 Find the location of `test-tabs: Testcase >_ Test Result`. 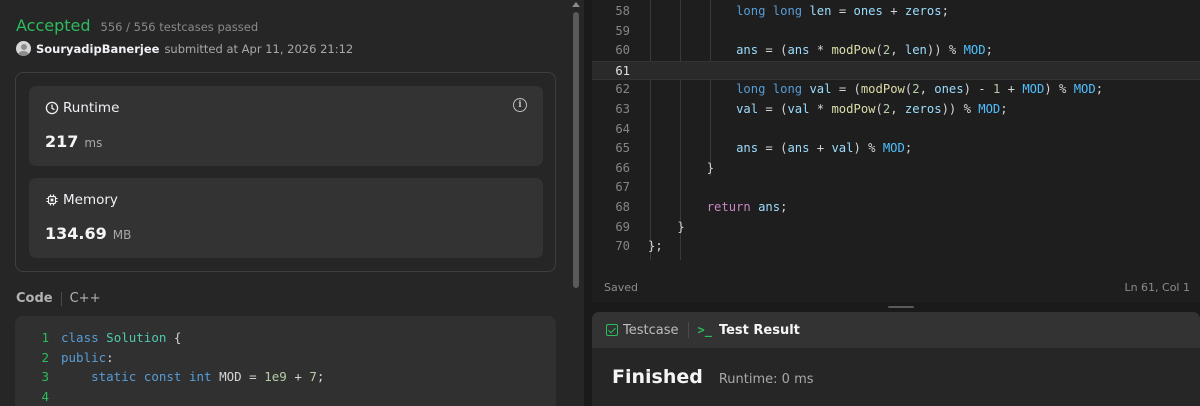

test-tabs: Testcase >_ Test Result is located at coordinates (896, 330).